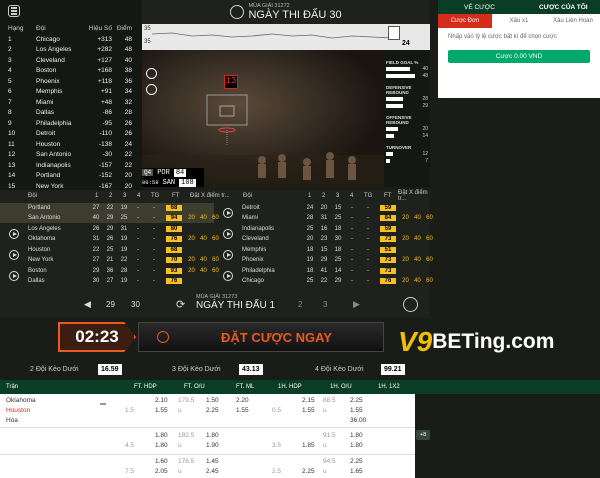 Image resolution: width=600 pixels, height=478 pixels. I want to click on table-row: 8 Dallas -86 28, so click(70, 113).